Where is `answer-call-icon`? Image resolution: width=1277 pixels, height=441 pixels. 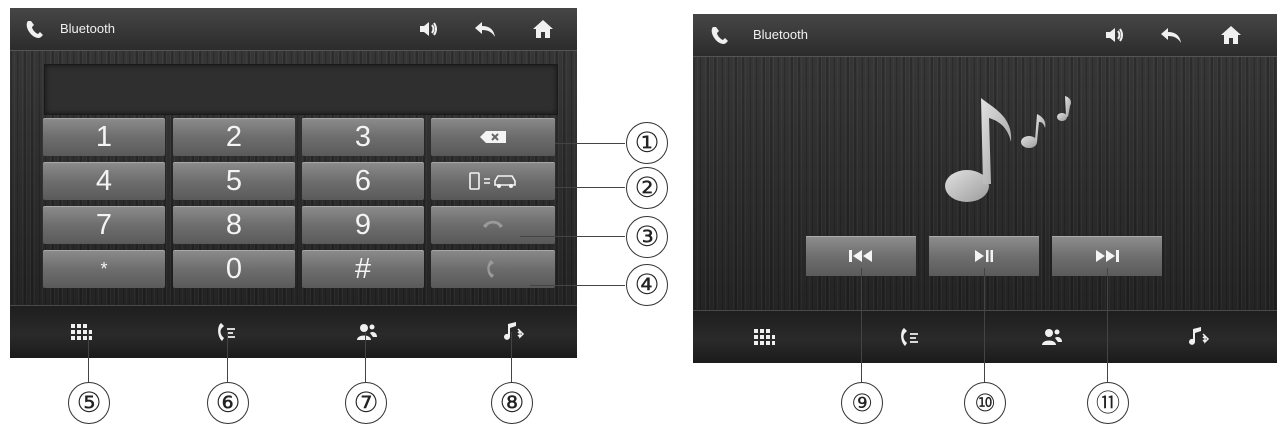 answer-call-icon is located at coordinates (493, 224).